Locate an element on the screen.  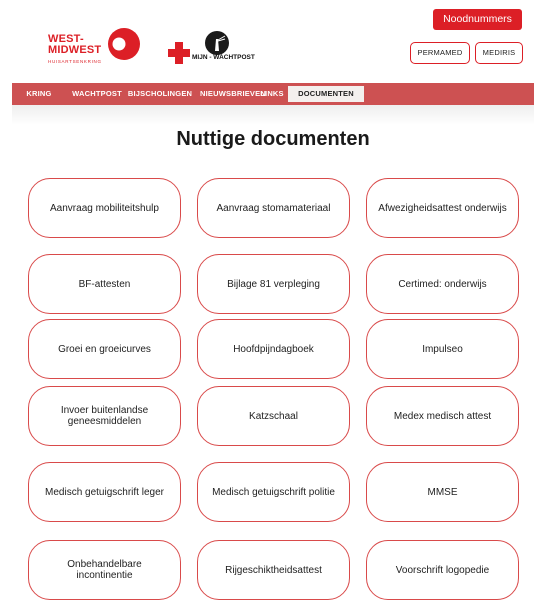
doc-button: Medisch getuigschrift politie is located at coordinates (273, 492).